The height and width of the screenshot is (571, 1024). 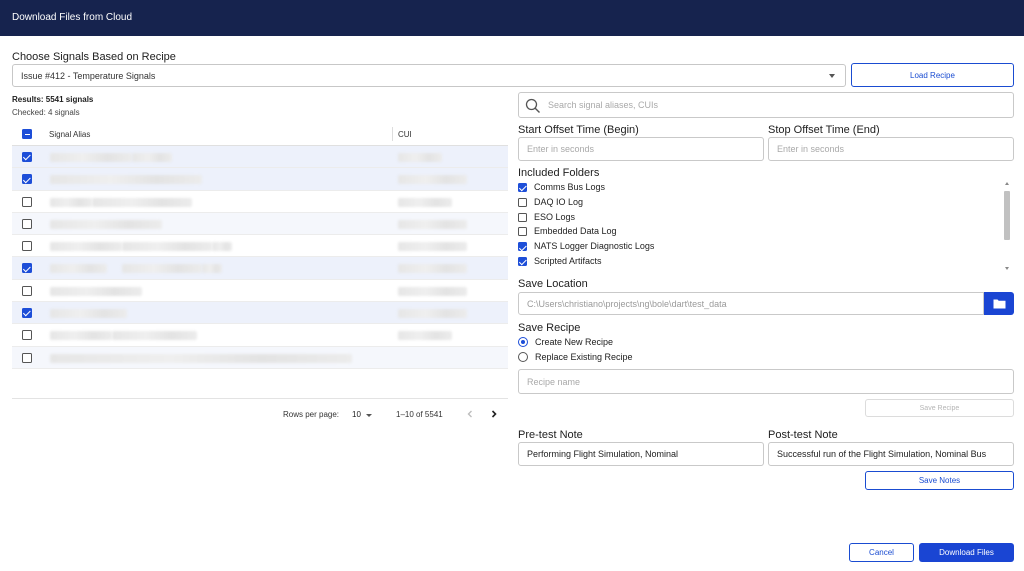 What do you see at coordinates (939, 480) in the screenshot?
I see `save-notes-button: Save Notes` at bounding box center [939, 480].